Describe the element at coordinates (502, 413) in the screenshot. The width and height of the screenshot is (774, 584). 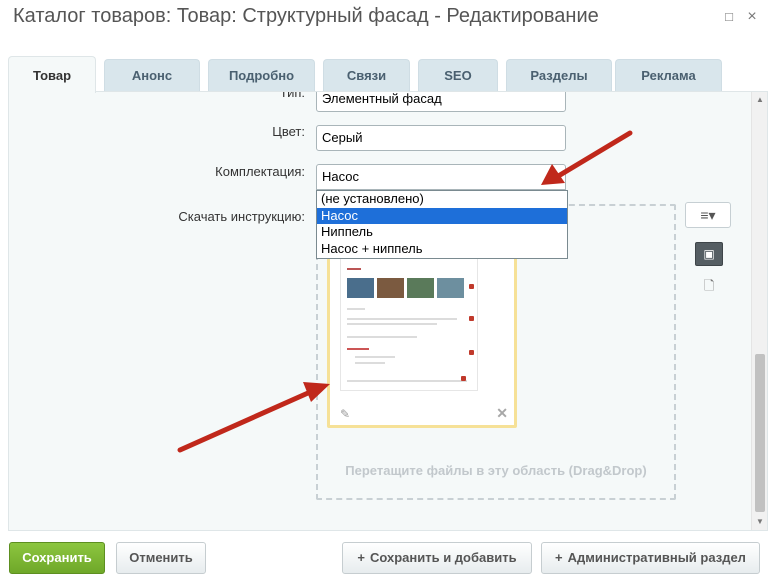
I see `remove-file-icon: ✕` at that location.